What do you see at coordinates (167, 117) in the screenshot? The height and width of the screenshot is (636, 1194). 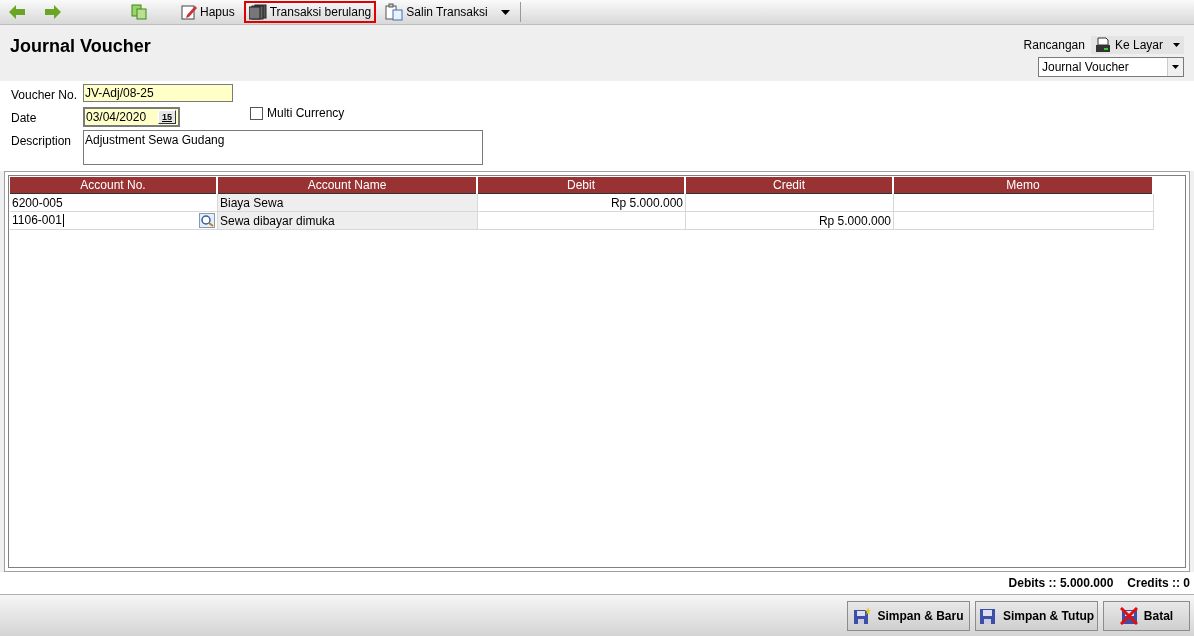 I see `calendar-button: 15` at bounding box center [167, 117].